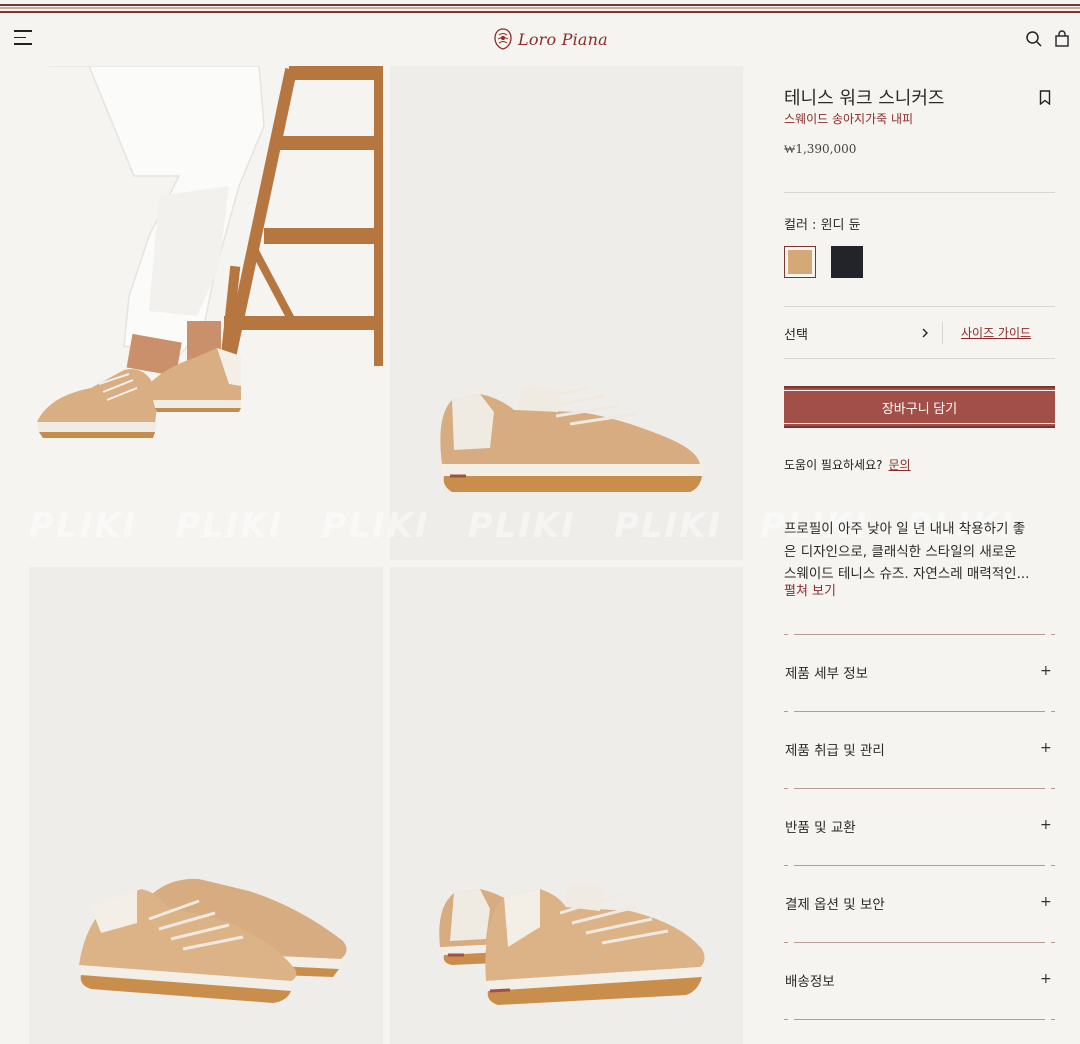  I want to click on menu-icon, so click(23, 39).